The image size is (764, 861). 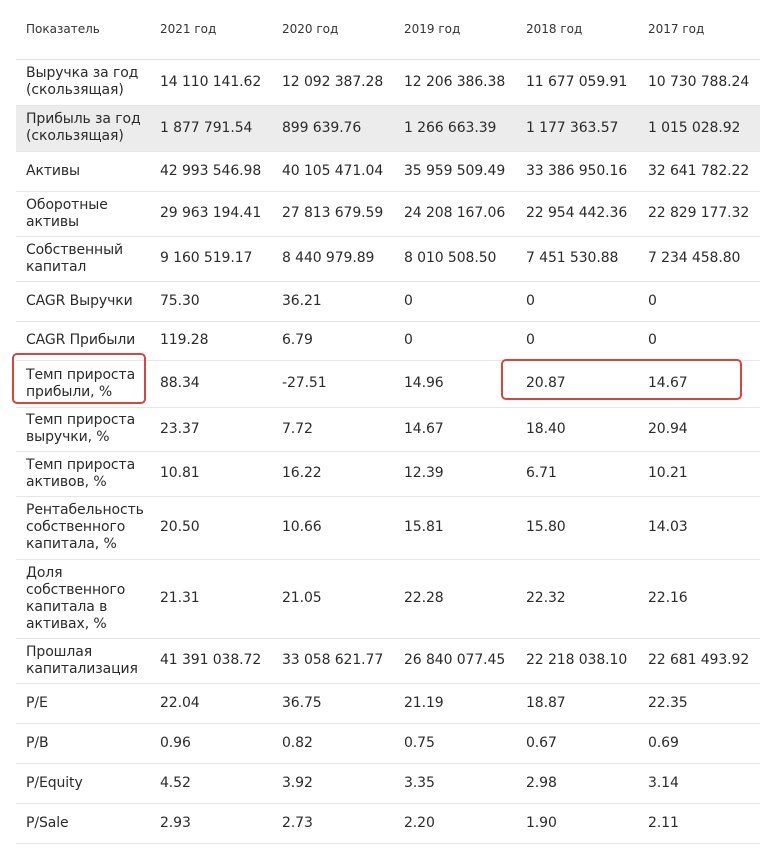 I want to click on table-cell: 35 959 509.49, so click(x=455, y=171).